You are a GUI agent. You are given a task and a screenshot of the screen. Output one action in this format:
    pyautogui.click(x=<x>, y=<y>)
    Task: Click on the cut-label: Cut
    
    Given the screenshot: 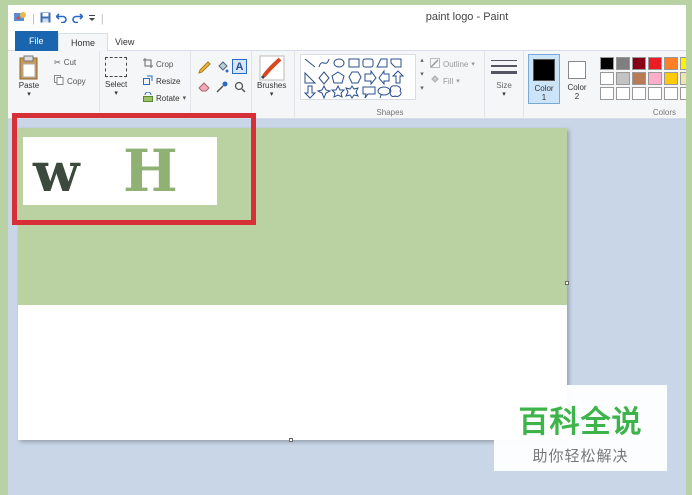 What is the action you would take?
    pyautogui.click(x=70, y=62)
    